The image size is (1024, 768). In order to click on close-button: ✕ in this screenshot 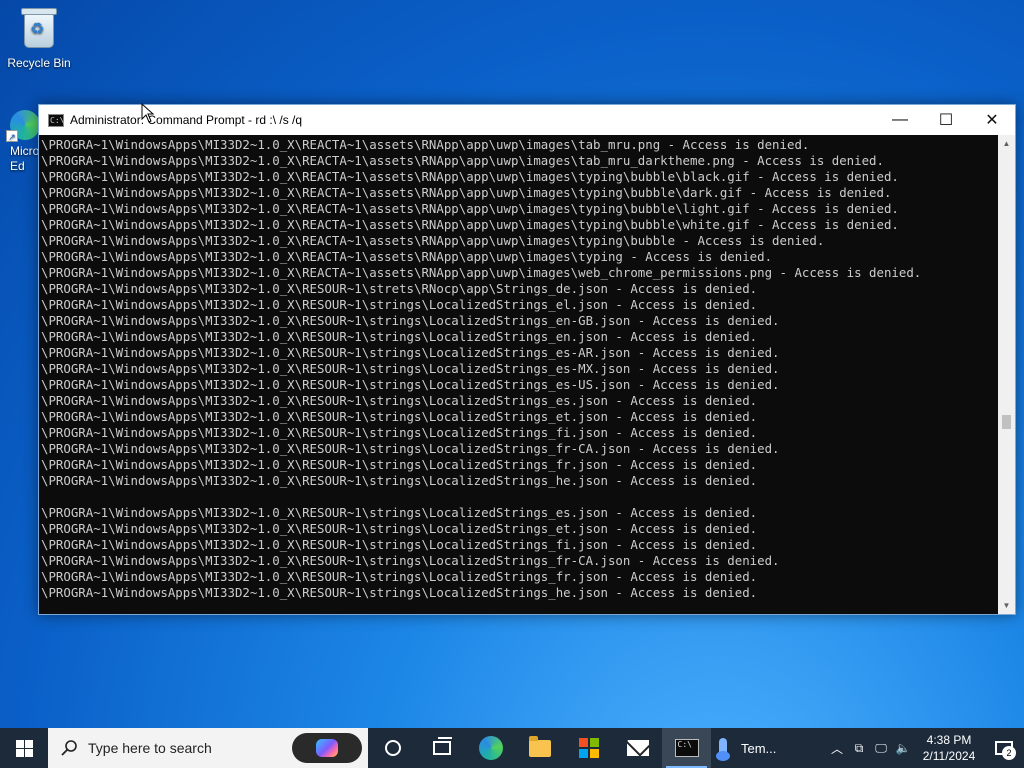, I will do `click(992, 120)`.